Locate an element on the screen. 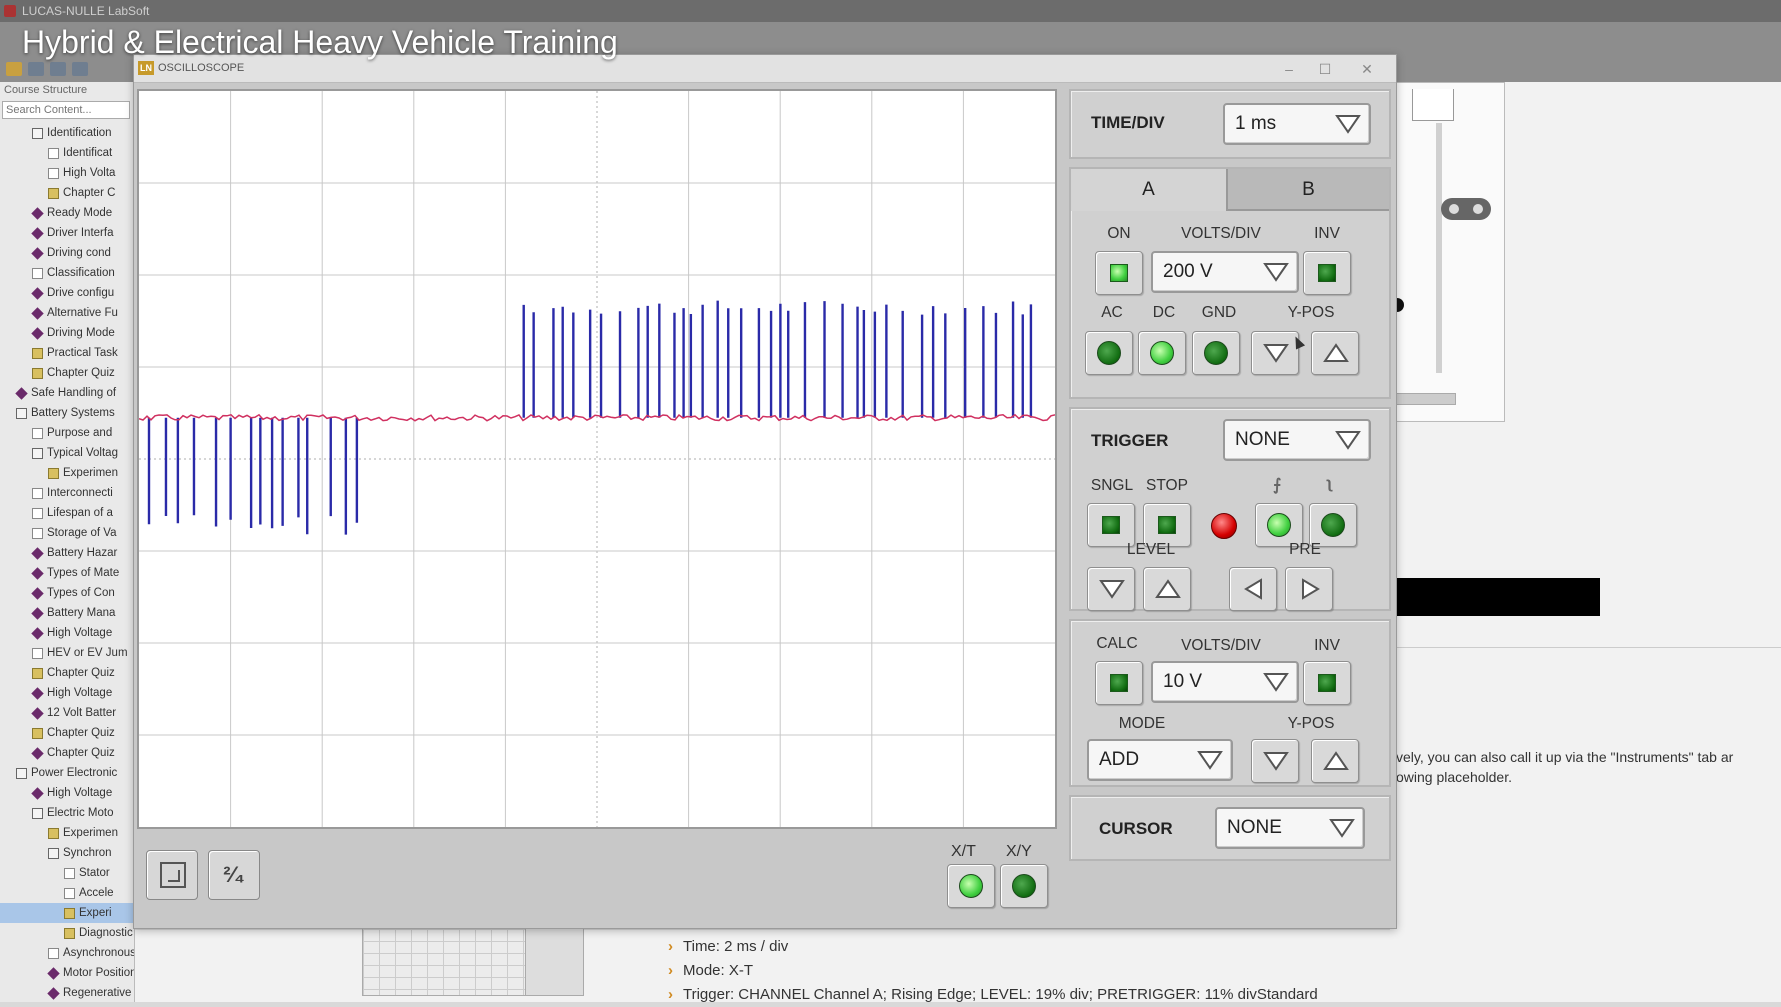 This screenshot has width=1781, height=1007. sidebar-item: Interconnecti is located at coordinates (67, 493).